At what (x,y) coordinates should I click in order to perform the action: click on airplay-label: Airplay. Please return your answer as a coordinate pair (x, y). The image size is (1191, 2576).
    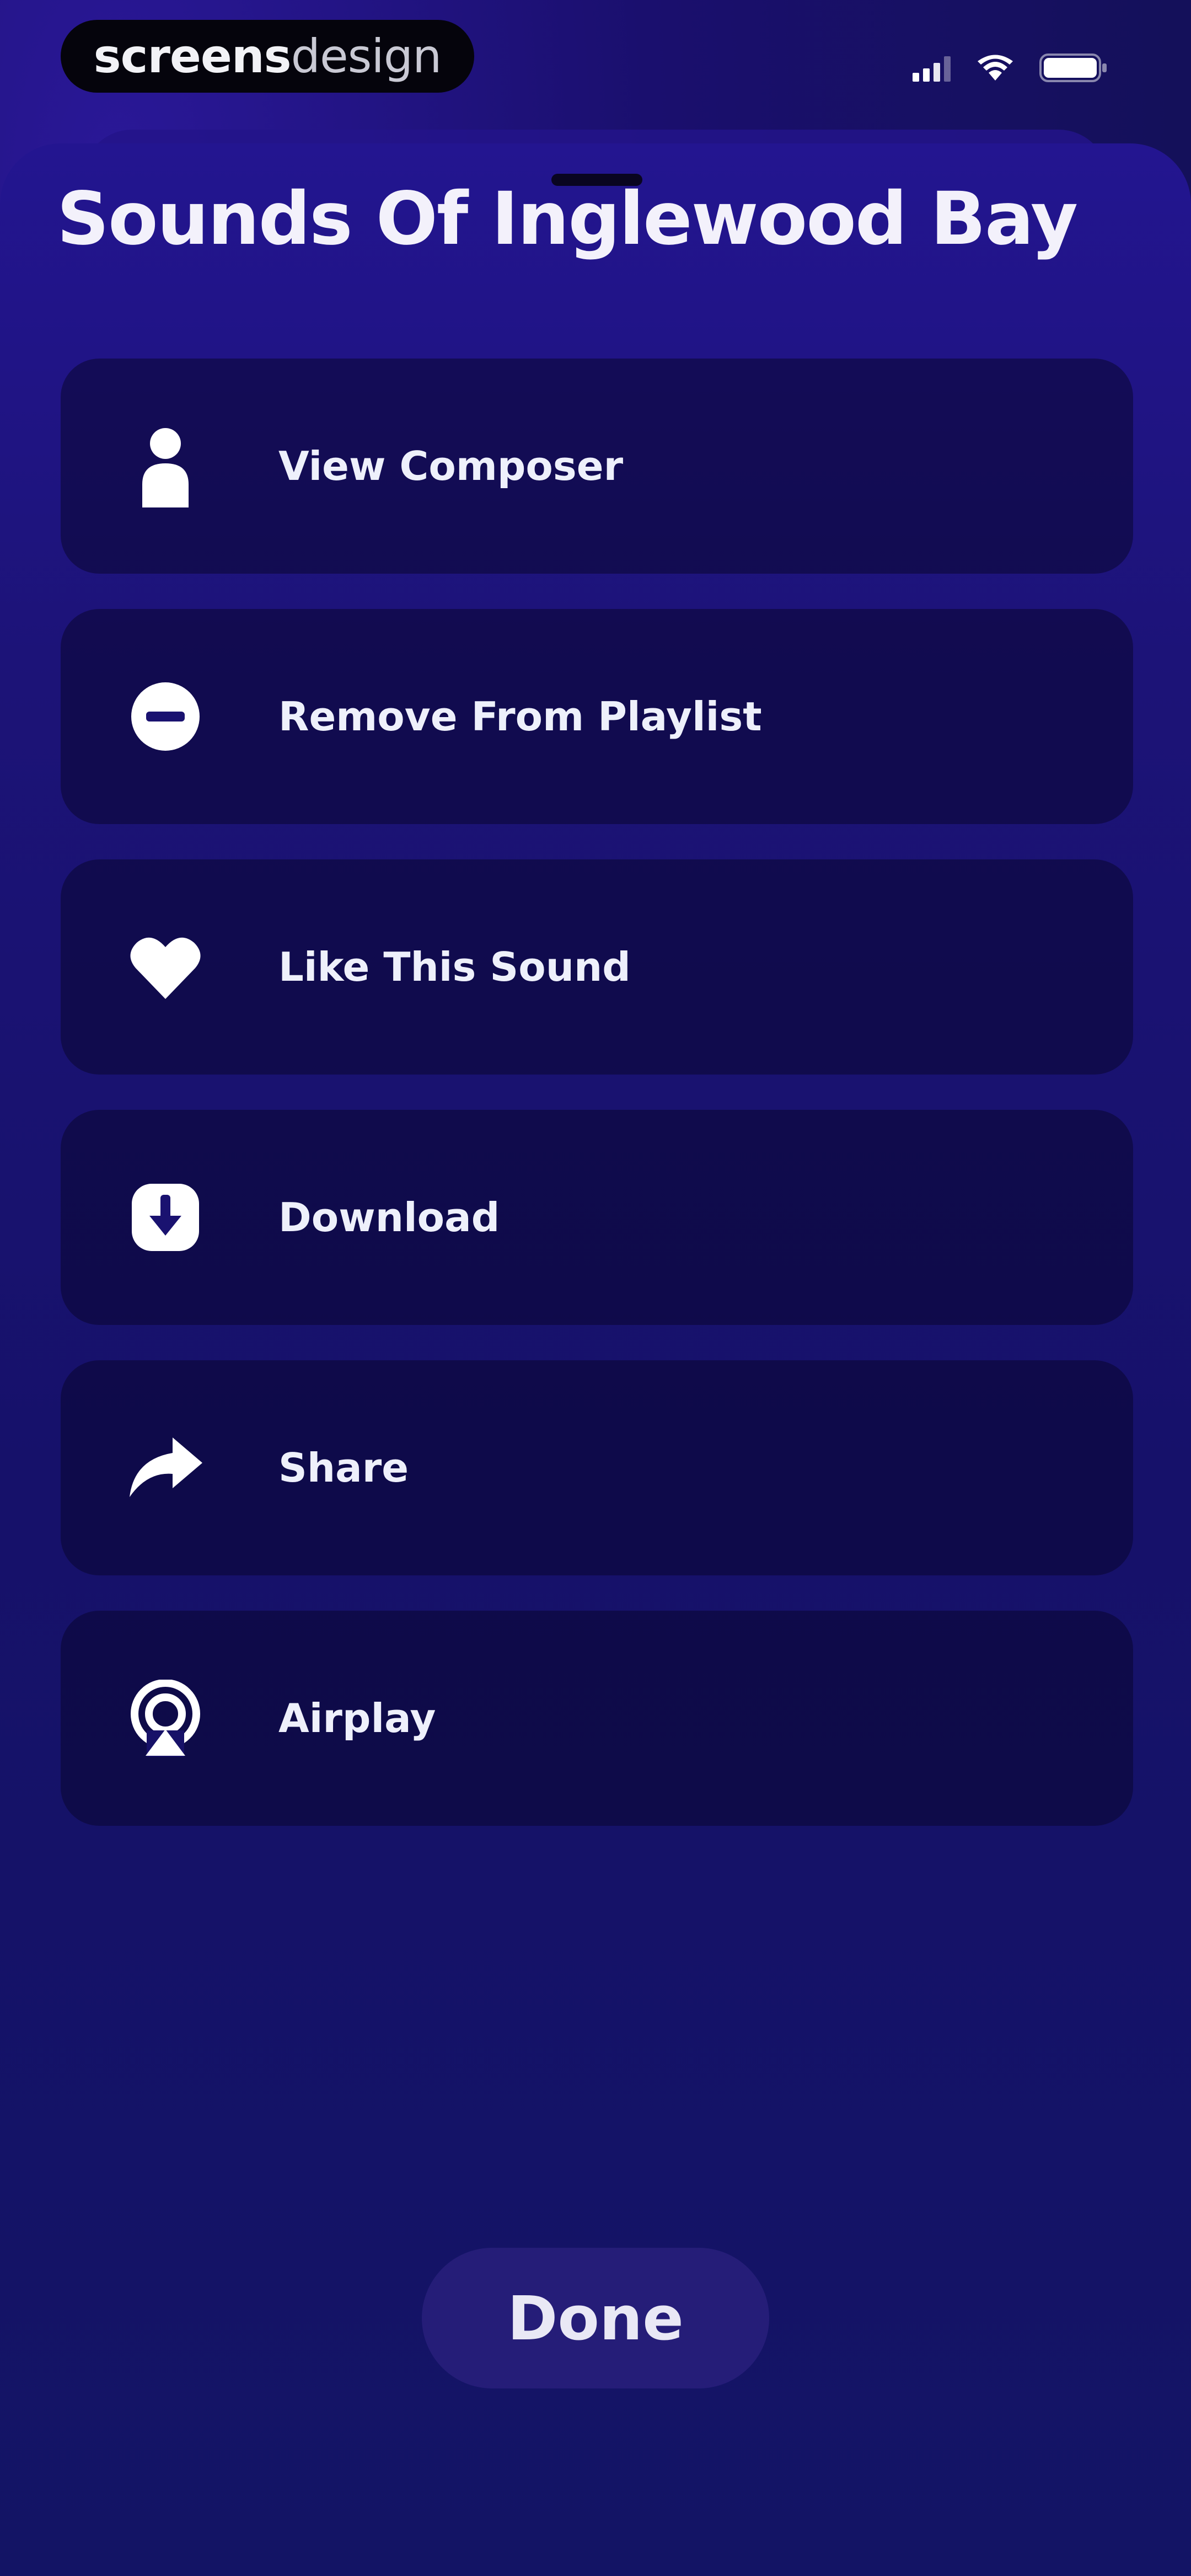
    Looking at the image, I should click on (357, 1718).